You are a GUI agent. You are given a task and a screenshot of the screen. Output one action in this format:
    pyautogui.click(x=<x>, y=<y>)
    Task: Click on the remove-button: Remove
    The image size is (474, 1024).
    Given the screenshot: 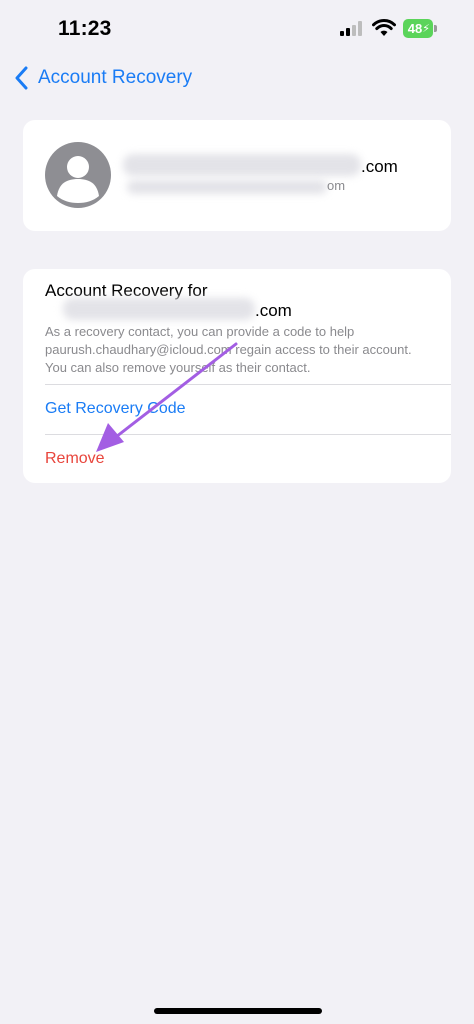 What is the action you would take?
    pyautogui.click(x=75, y=459)
    